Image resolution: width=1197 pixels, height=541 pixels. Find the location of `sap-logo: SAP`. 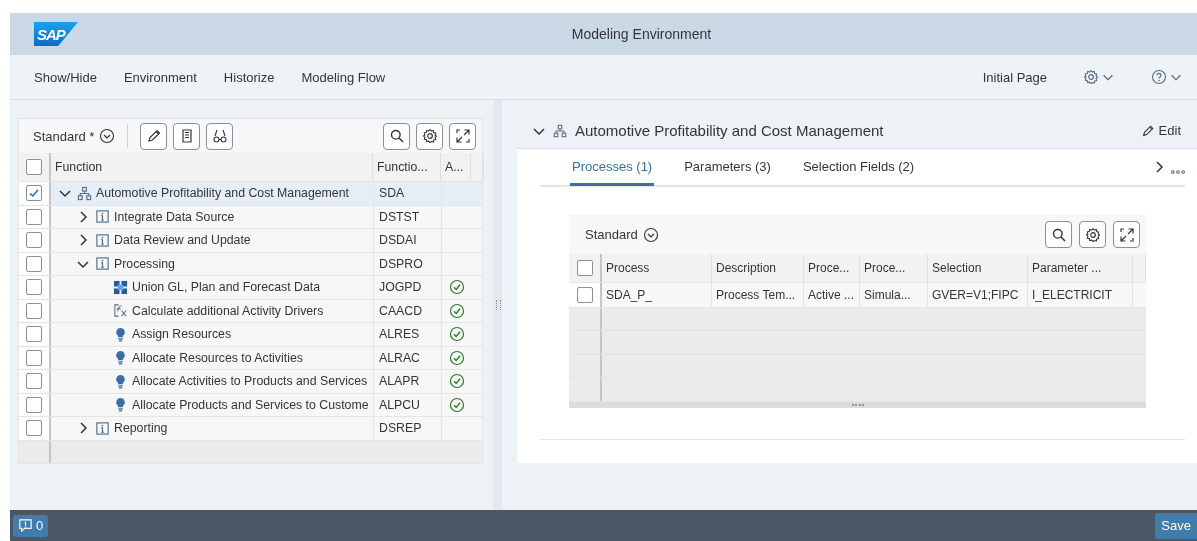

sap-logo: SAP is located at coordinates (56, 34).